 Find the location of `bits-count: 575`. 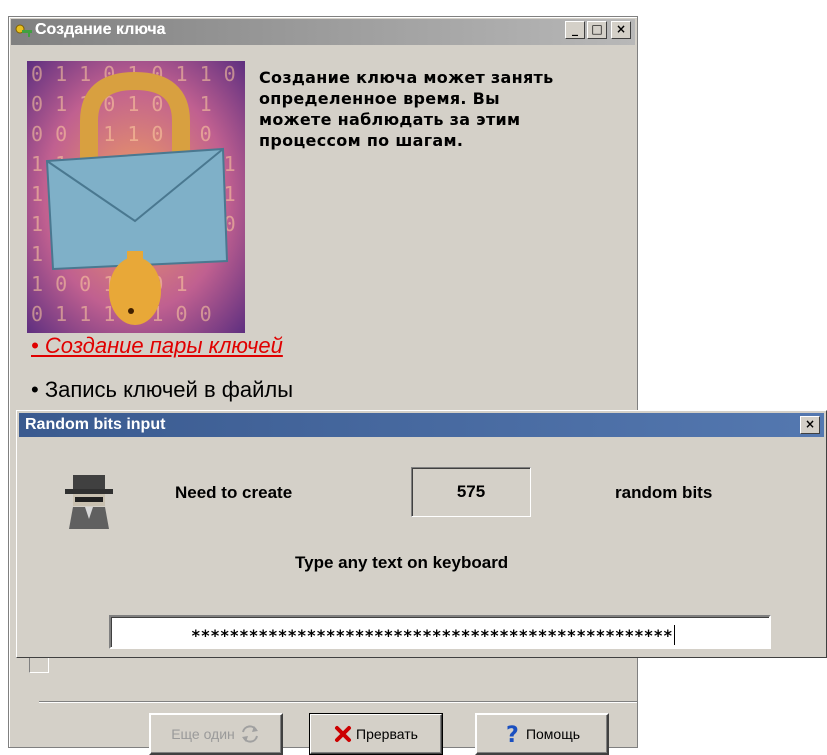

bits-count: 575 is located at coordinates (471, 492).